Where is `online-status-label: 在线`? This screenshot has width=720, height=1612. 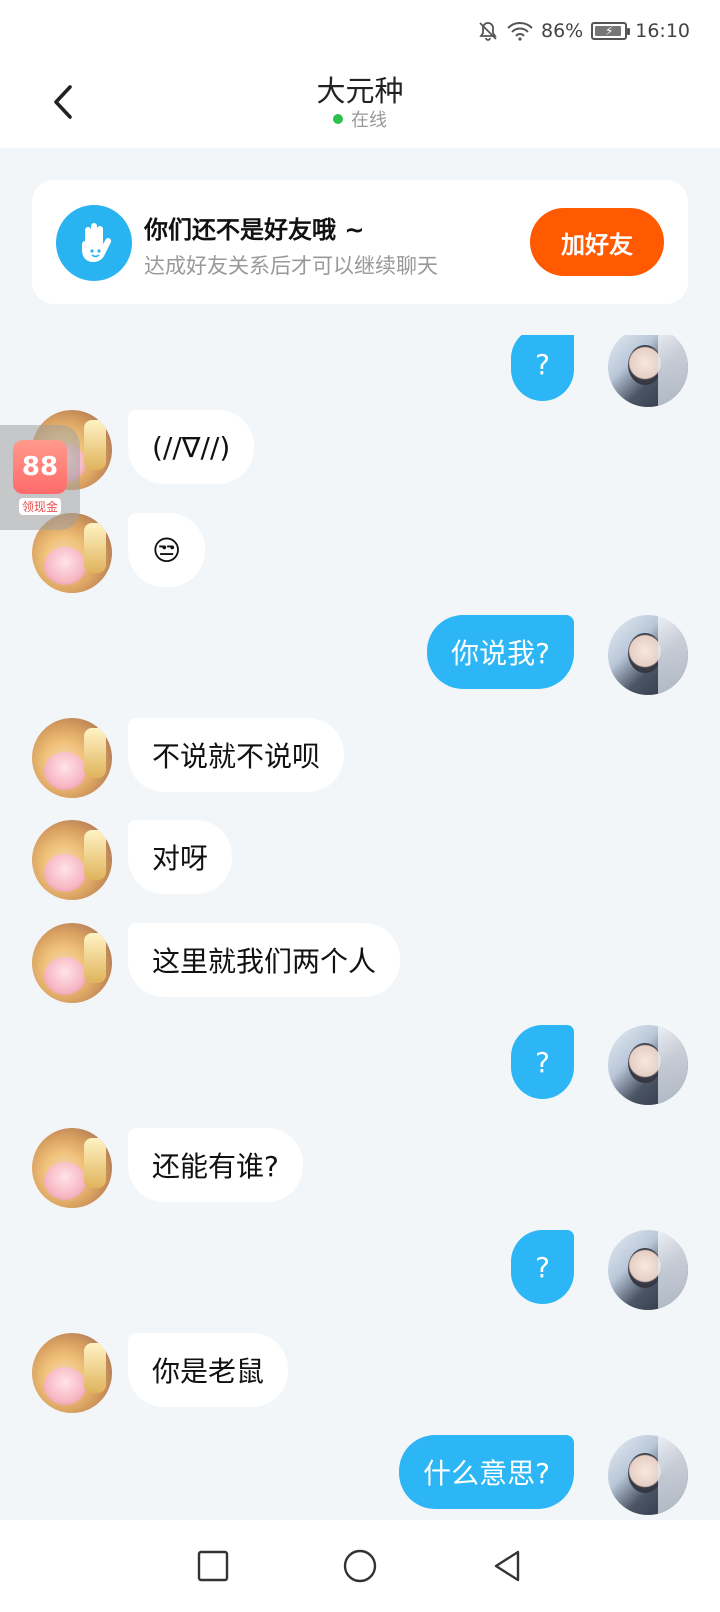 online-status-label: 在线 is located at coordinates (369, 120).